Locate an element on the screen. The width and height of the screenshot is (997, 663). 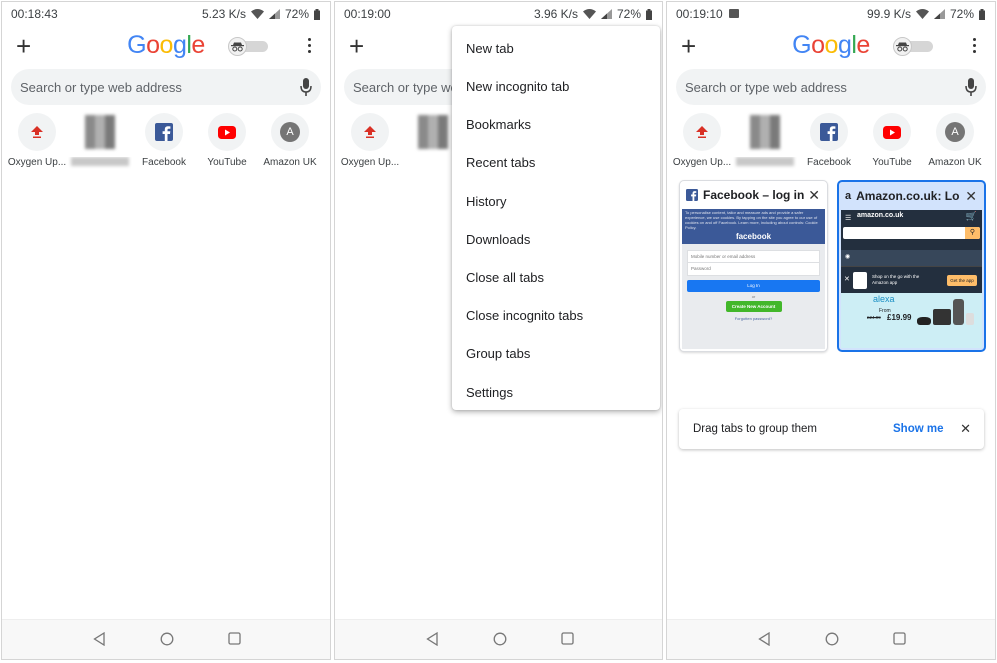
menu-item-close-all-tabs: Close all tabs is located at coordinates (505, 277).